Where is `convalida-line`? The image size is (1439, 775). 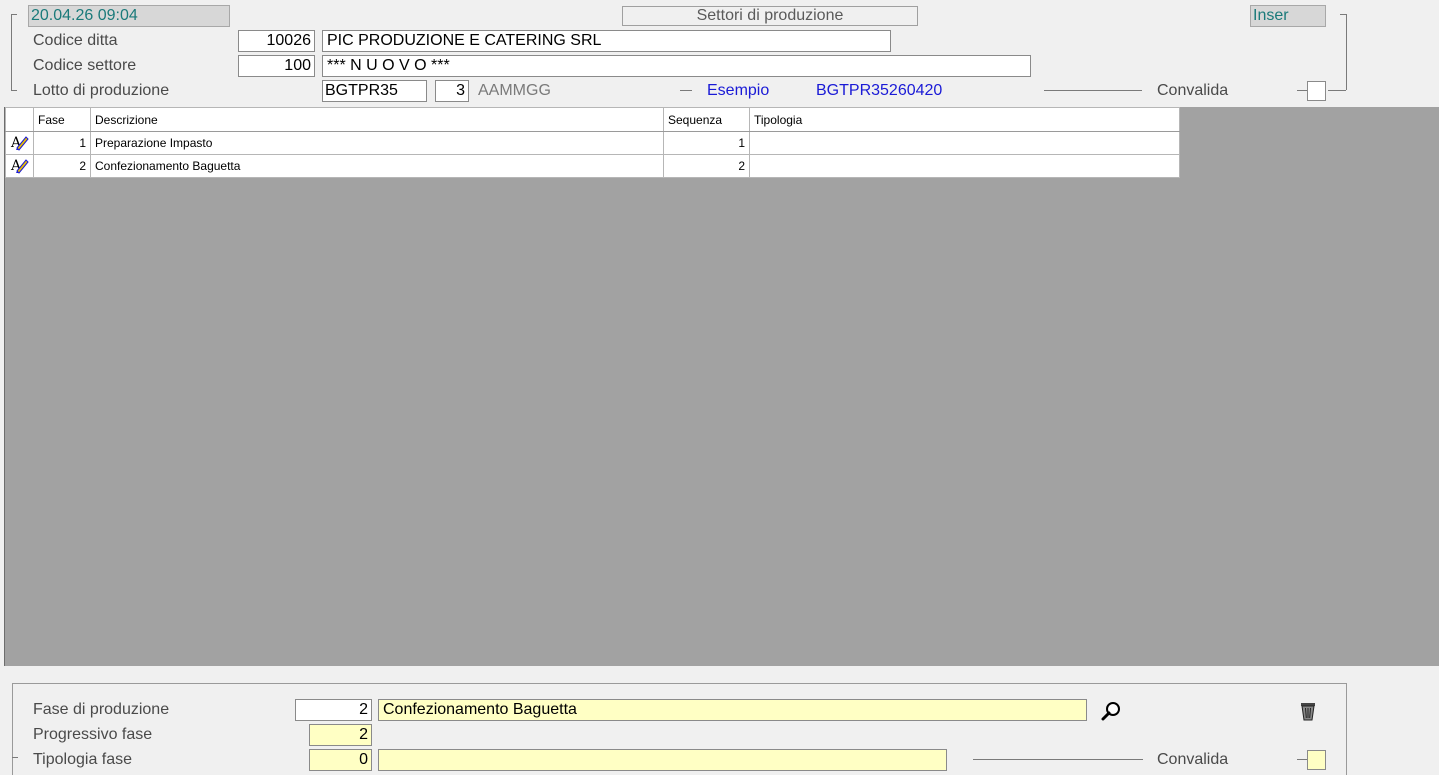
convalida-line is located at coordinates (1093, 90).